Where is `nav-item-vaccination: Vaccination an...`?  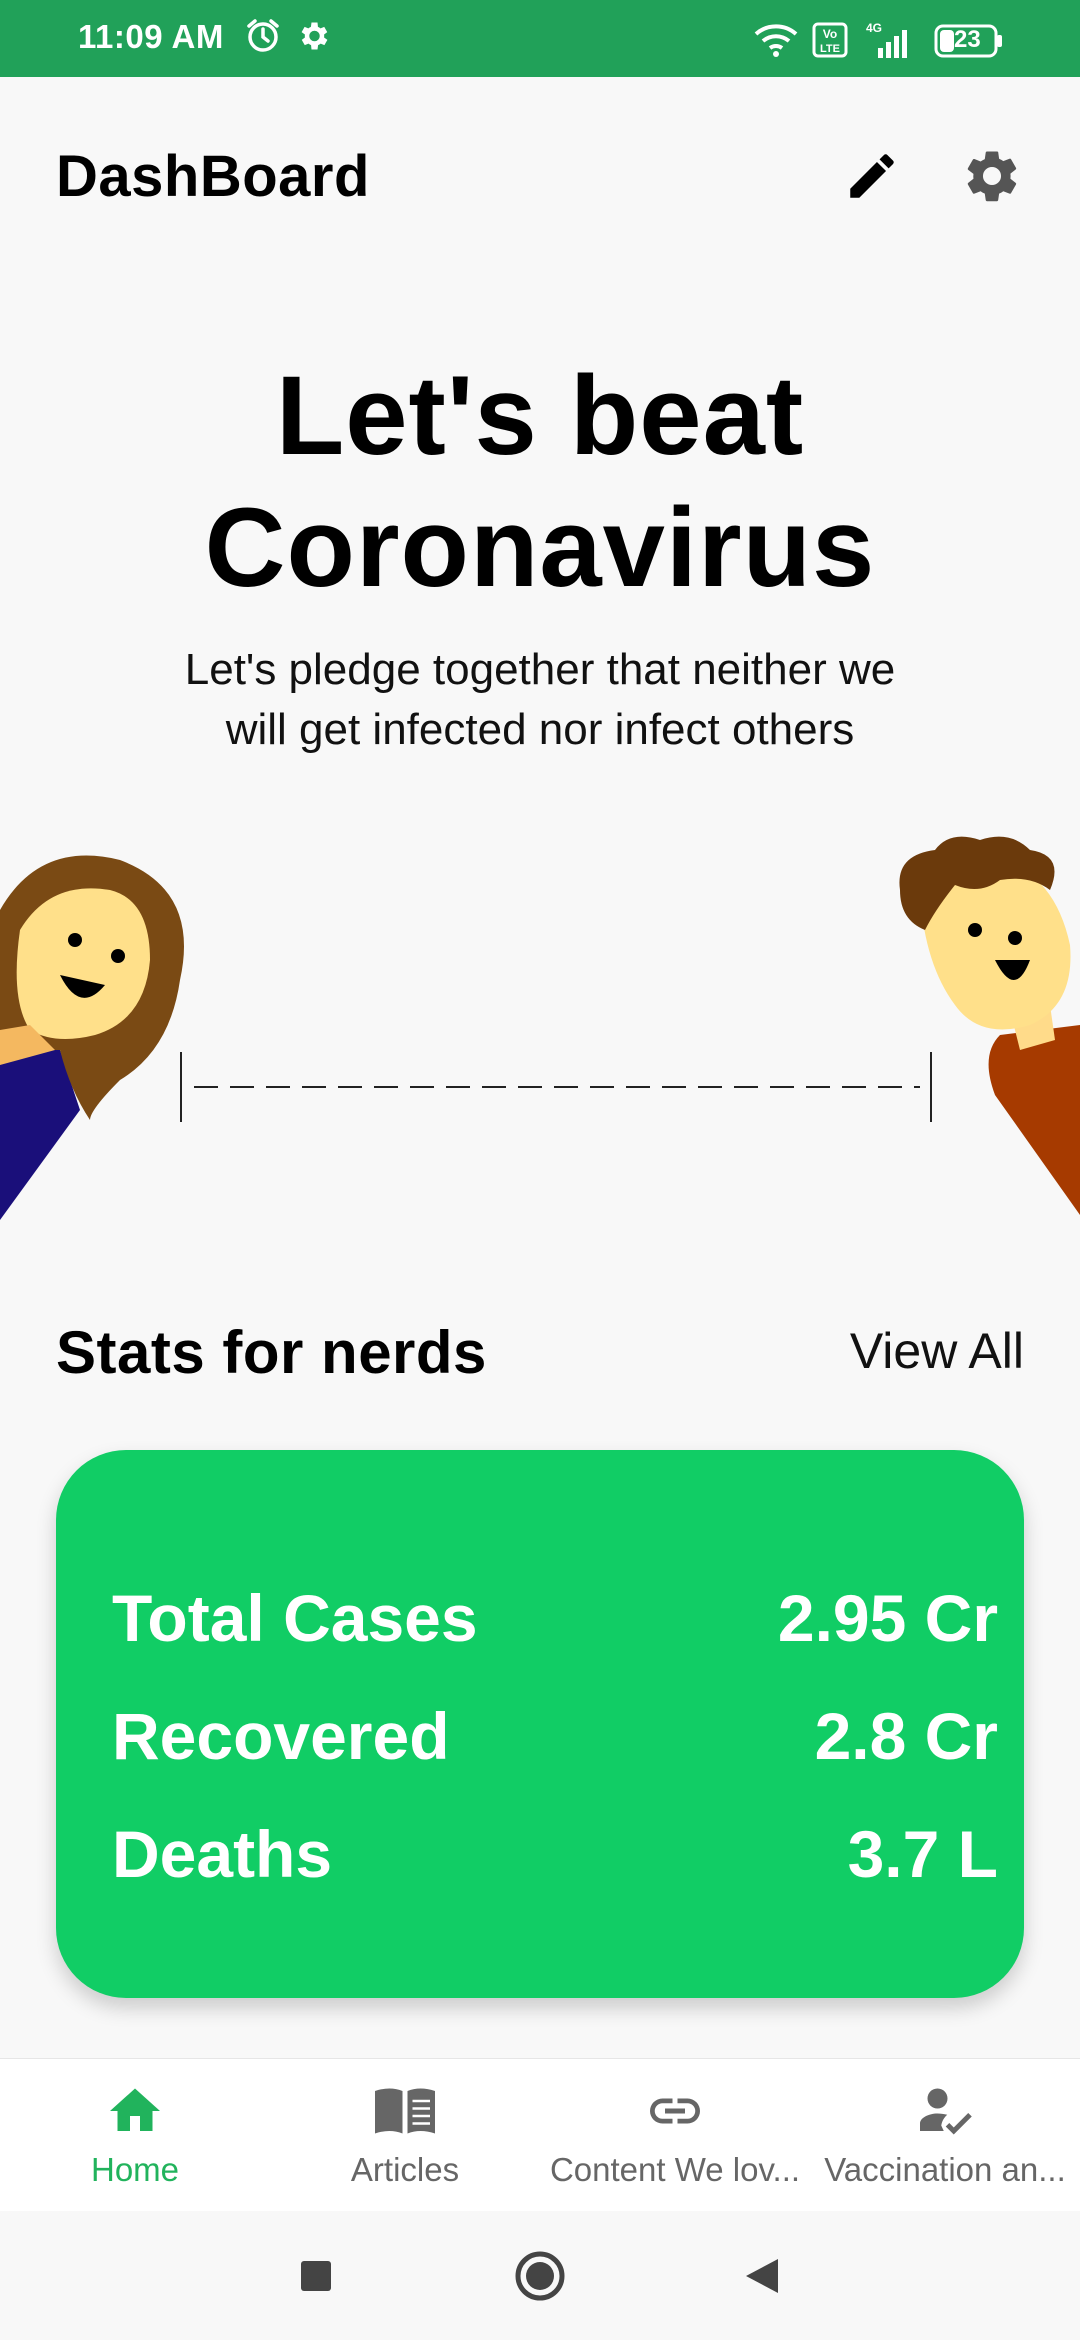
nav-item-vaccination: Vaccination an... is located at coordinates (945, 2135).